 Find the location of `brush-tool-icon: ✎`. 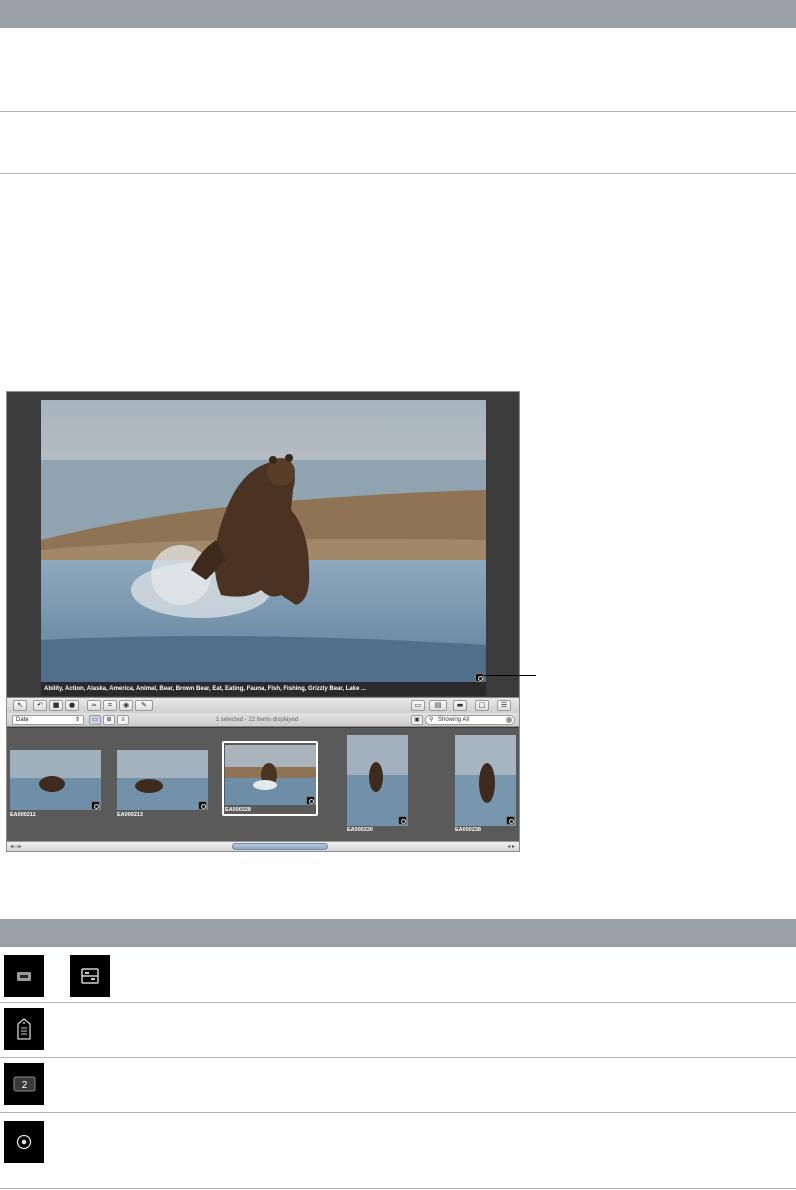

brush-tool-icon: ✎ is located at coordinates (144, 705).